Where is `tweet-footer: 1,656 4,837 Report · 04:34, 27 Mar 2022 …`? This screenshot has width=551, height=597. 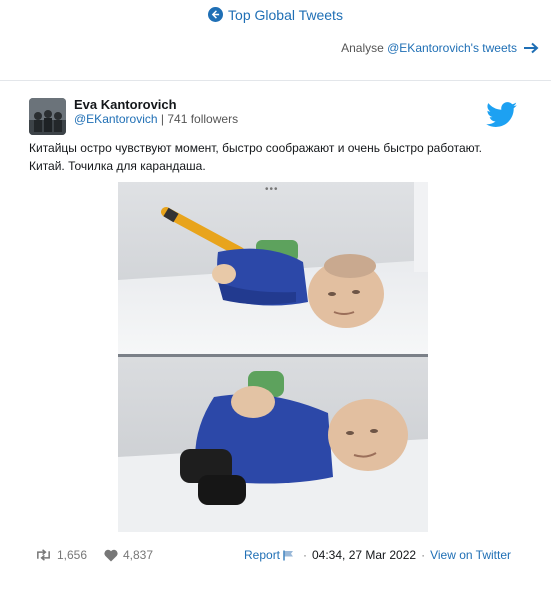
tweet-footer: 1,656 4,837 Report · 04:34, 27 Mar 2022 … is located at coordinates (275, 557).